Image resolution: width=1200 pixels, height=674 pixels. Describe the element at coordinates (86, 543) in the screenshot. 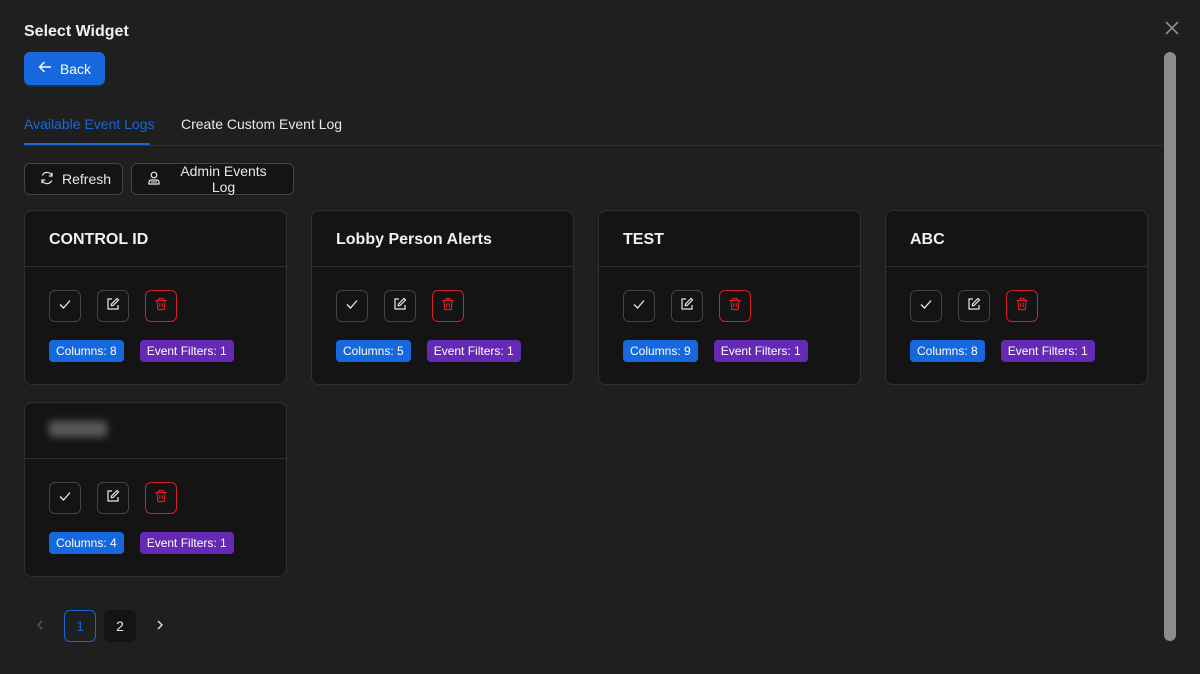

I see `columns-tag: Columns: 4` at that location.